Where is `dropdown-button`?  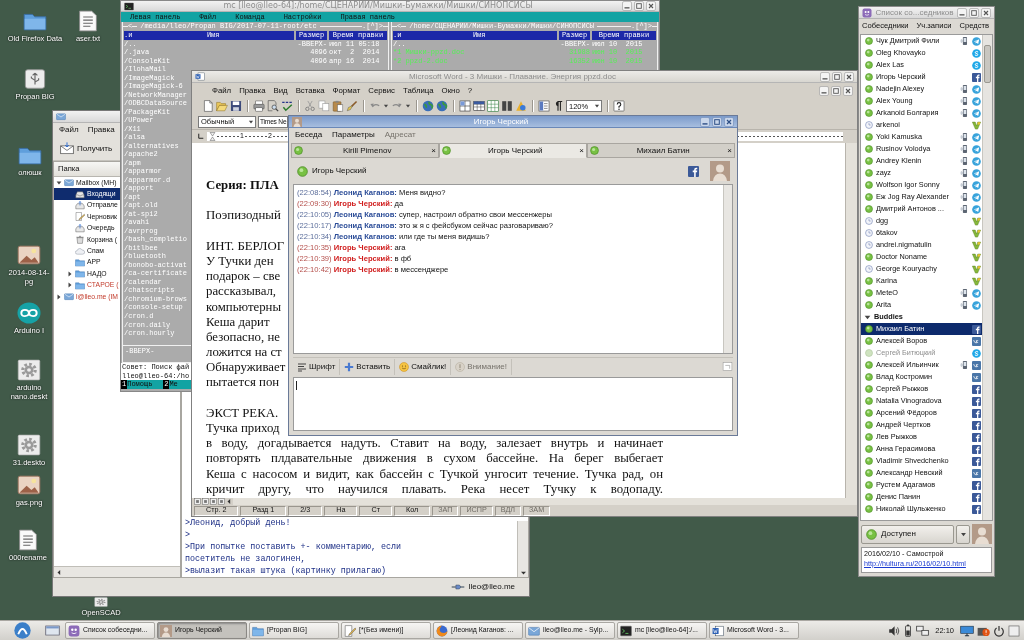
dropdown-button is located at coordinates (963, 534).